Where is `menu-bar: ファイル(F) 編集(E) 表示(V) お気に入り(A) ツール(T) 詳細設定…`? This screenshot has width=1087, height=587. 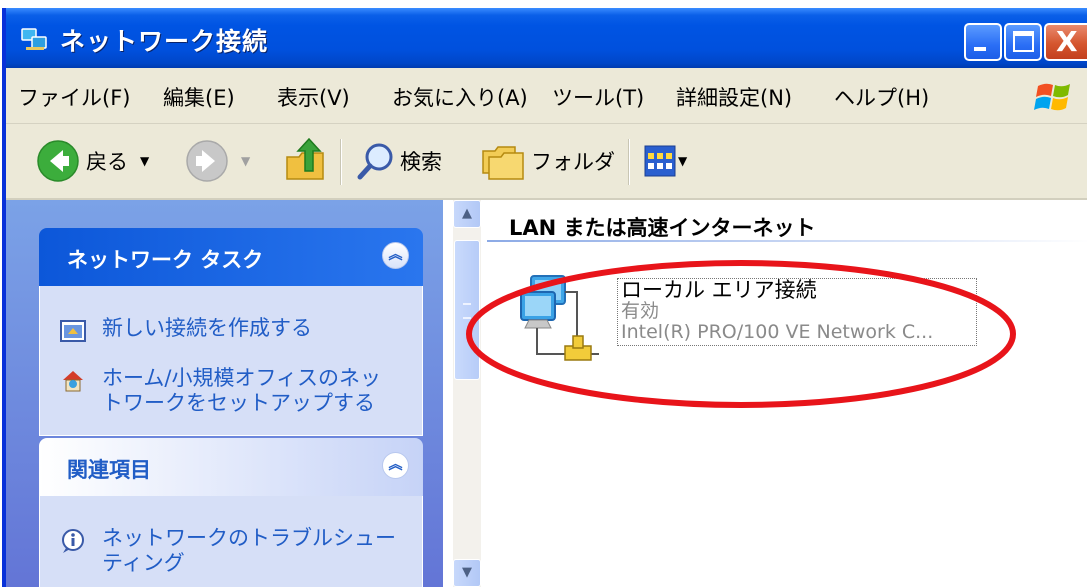 menu-bar: ファイル(F) 編集(E) 表示(V) お気に入り(A) ツール(T) 詳細設定… is located at coordinates (546, 96).